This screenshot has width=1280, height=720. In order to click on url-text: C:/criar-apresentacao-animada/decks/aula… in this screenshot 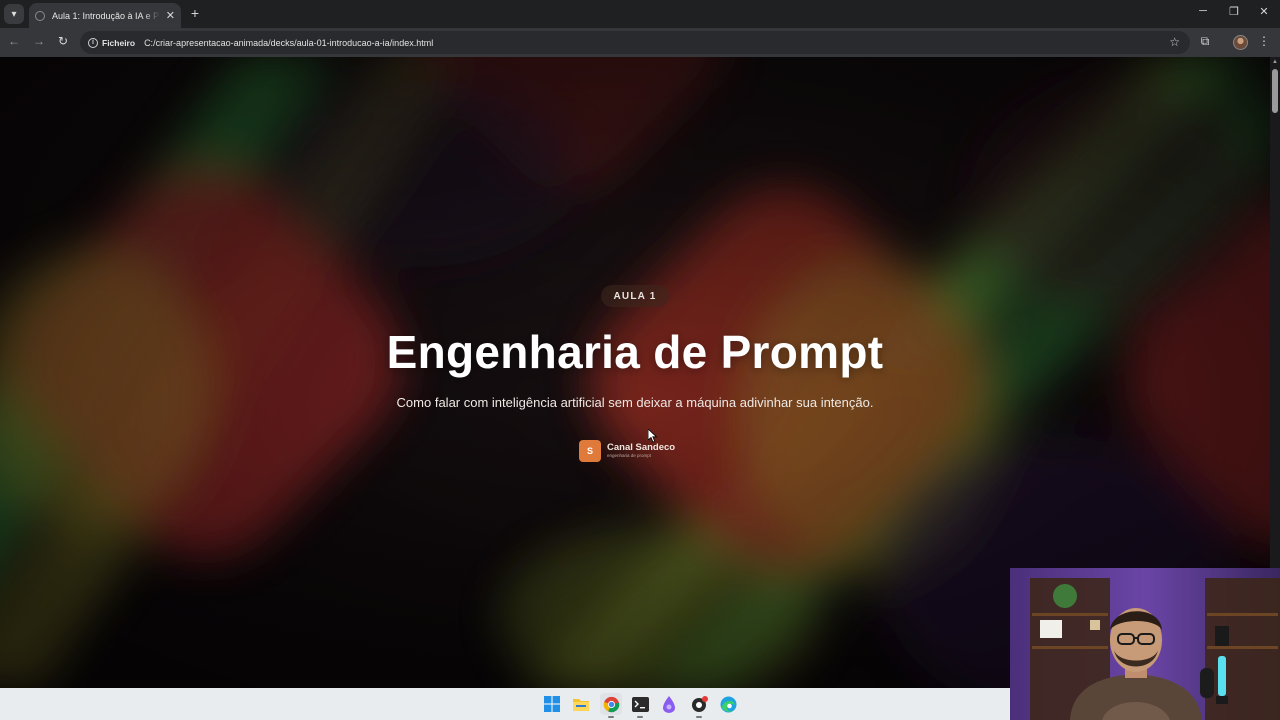, I will do `click(288, 43)`.